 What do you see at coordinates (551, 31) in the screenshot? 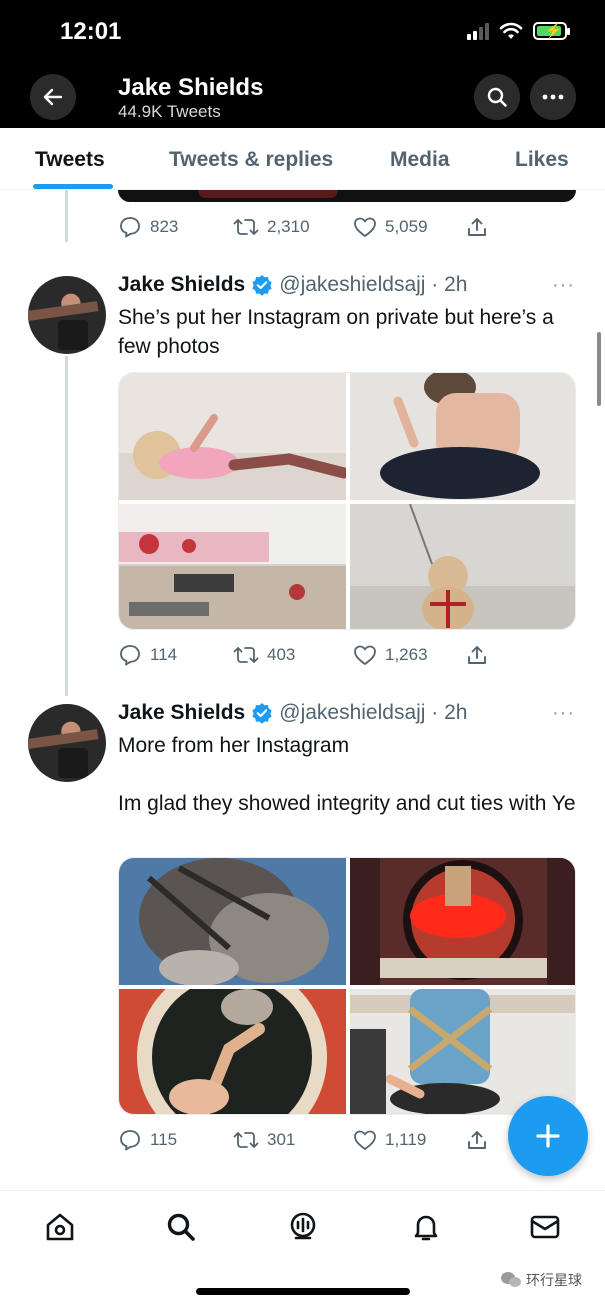
I see `battery-icon: ⚡` at bounding box center [551, 31].